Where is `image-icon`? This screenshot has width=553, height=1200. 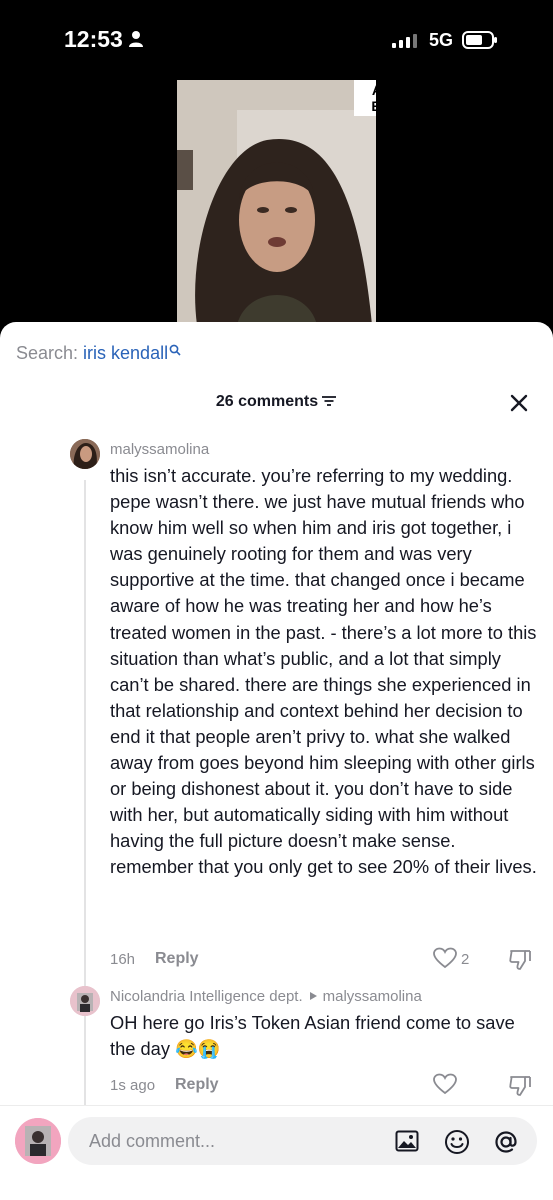 image-icon is located at coordinates (407, 1141).